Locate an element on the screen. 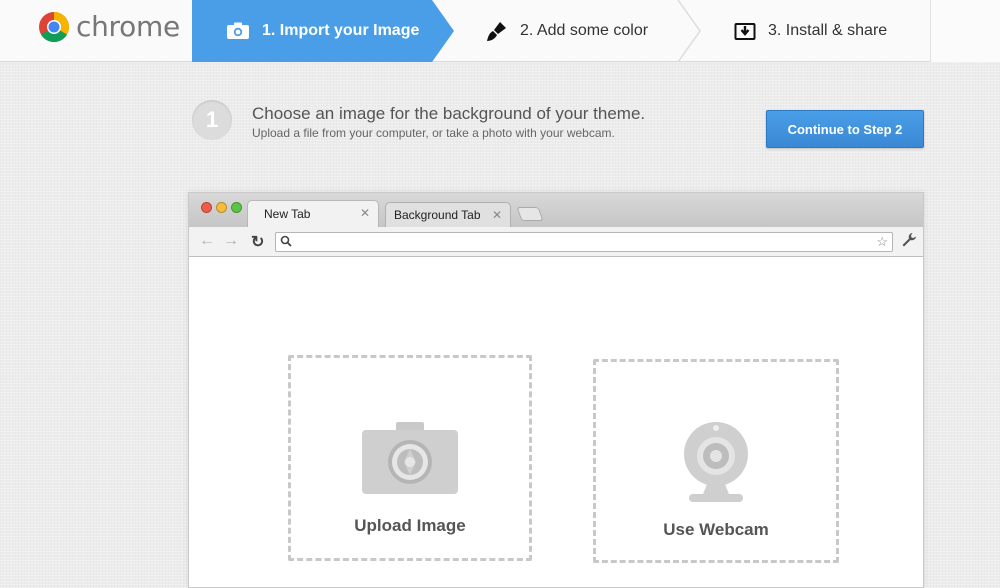  reload-icon: ↻ is located at coordinates (257, 242).